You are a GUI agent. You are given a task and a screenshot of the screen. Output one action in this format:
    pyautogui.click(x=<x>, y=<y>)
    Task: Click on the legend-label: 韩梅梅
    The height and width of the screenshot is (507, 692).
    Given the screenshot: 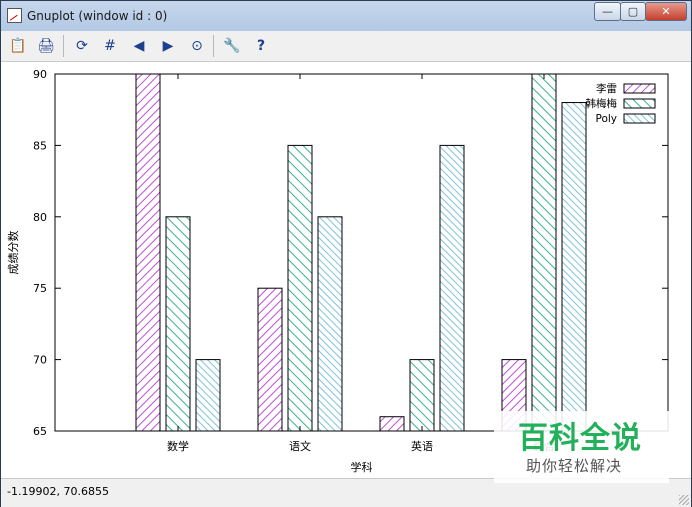 What is the action you would take?
    pyautogui.click(x=602, y=103)
    